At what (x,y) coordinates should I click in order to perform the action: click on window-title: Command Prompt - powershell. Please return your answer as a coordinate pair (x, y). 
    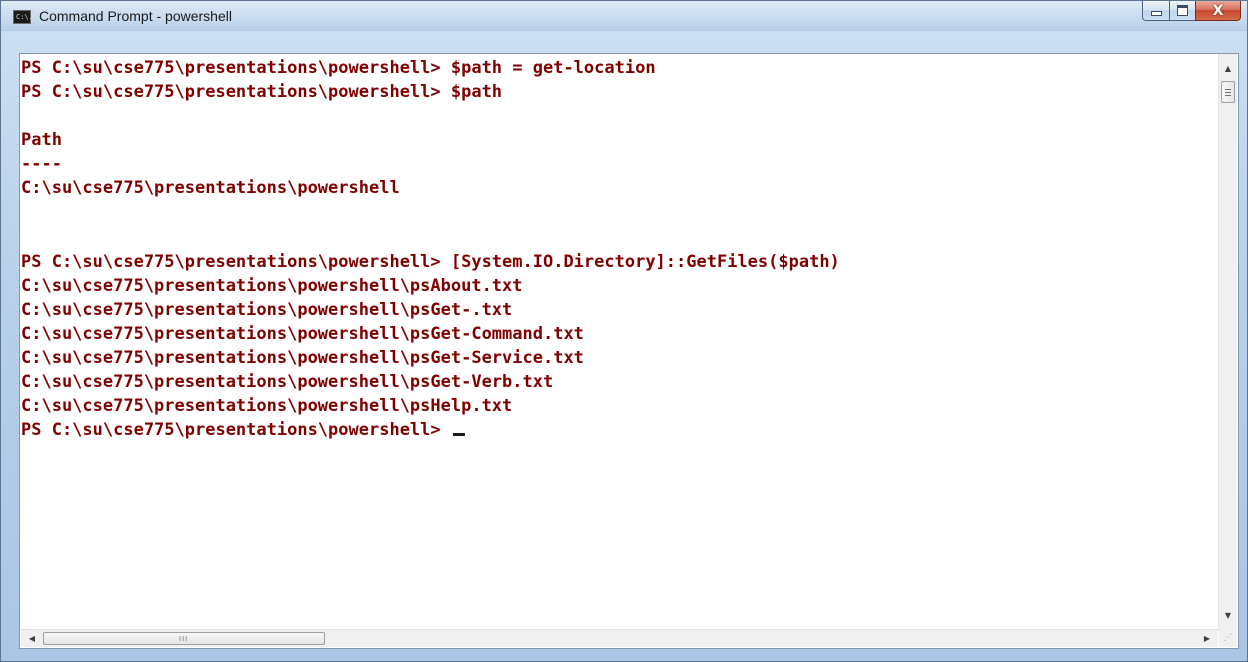
    Looking at the image, I should click on (135, 16).